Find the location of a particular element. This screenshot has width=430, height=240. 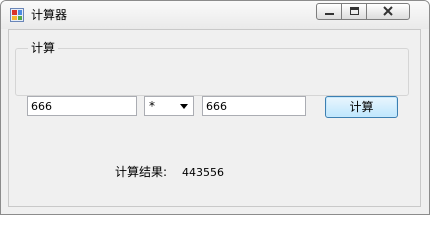

chevron-down-icon is located at coordinates (184, 106).